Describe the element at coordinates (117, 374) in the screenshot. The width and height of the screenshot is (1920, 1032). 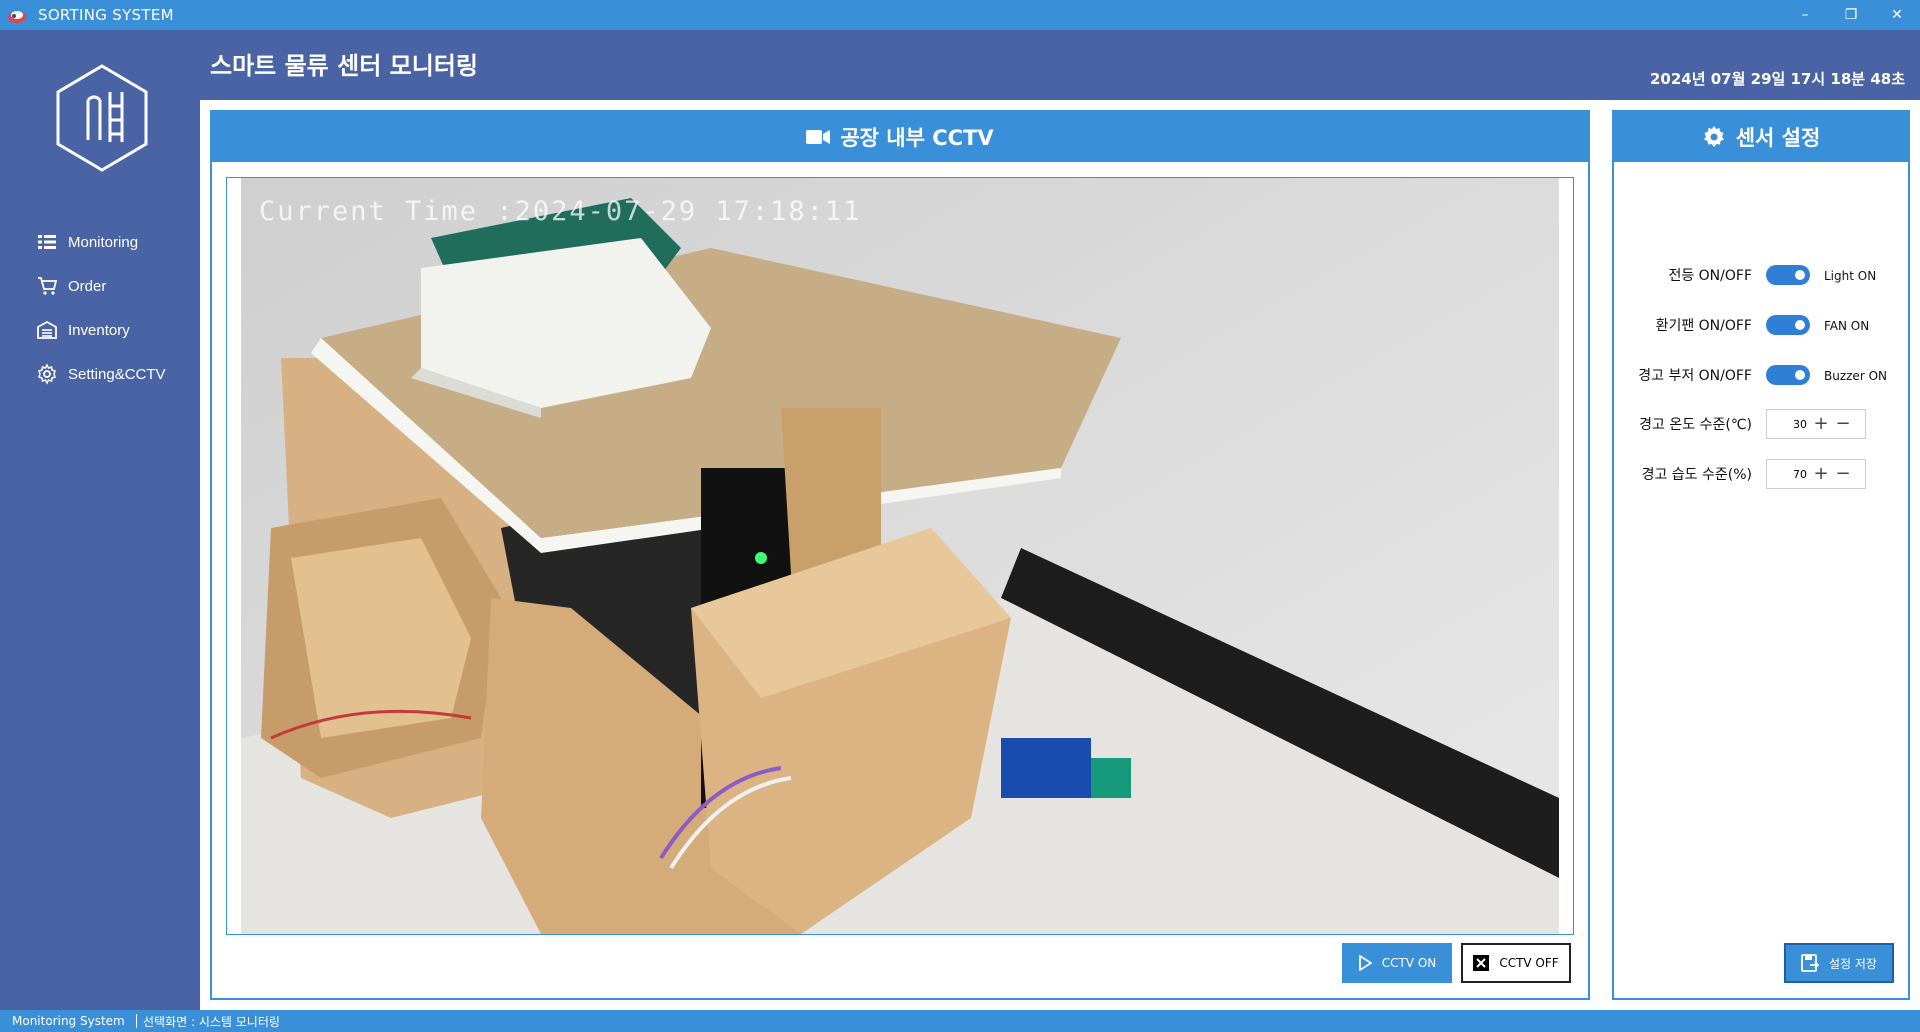
I see `sidebar-item-label: Setting&CCTV` at that location.